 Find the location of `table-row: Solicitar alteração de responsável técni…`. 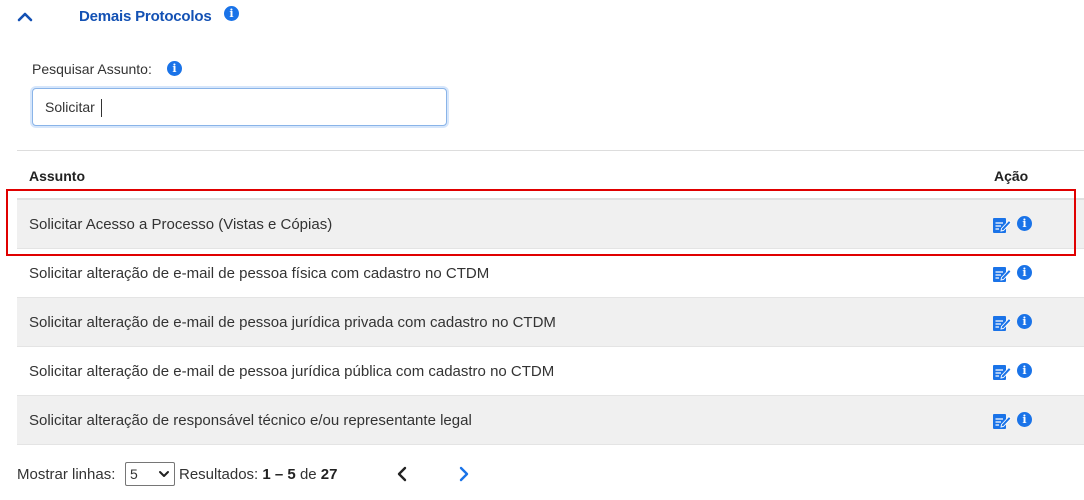

table-row: Solicitar alteração de responsável técni… is located at coordinates (550, 420).